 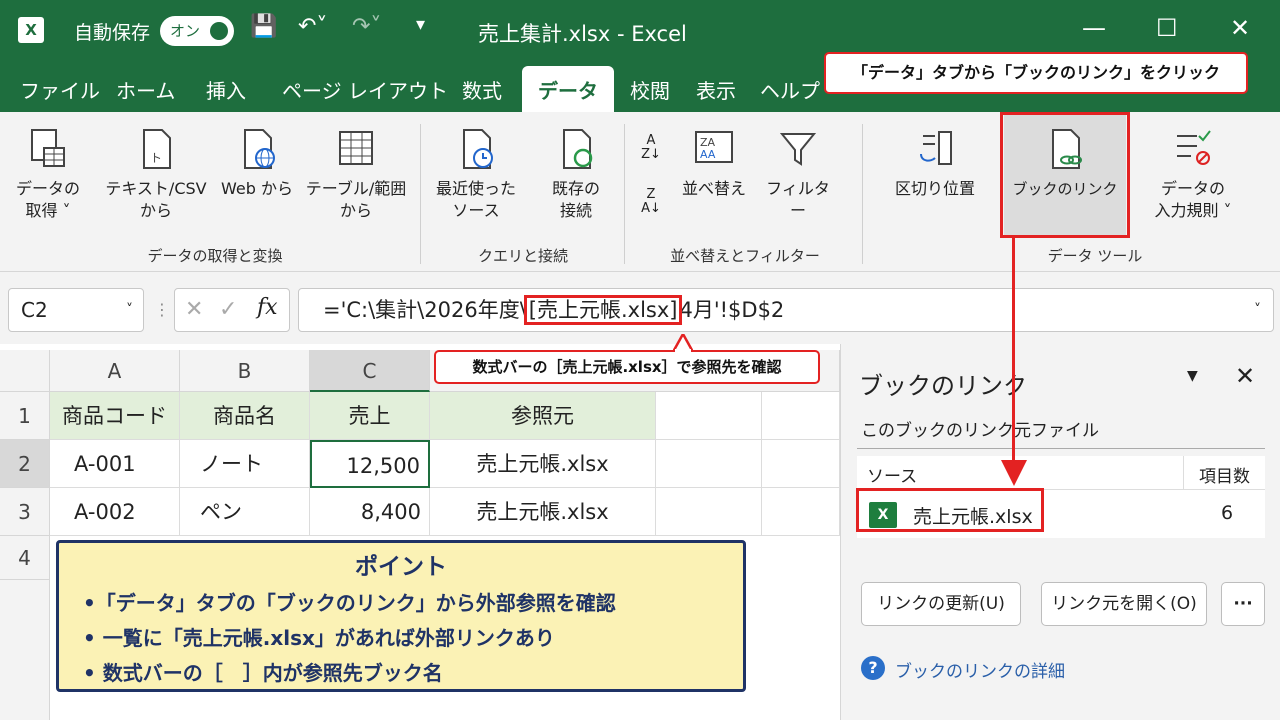 What do you see at coordinates (798, 174) in the screenshot?
I see `filter-button: フィルター` at bounding box center [798, 174].